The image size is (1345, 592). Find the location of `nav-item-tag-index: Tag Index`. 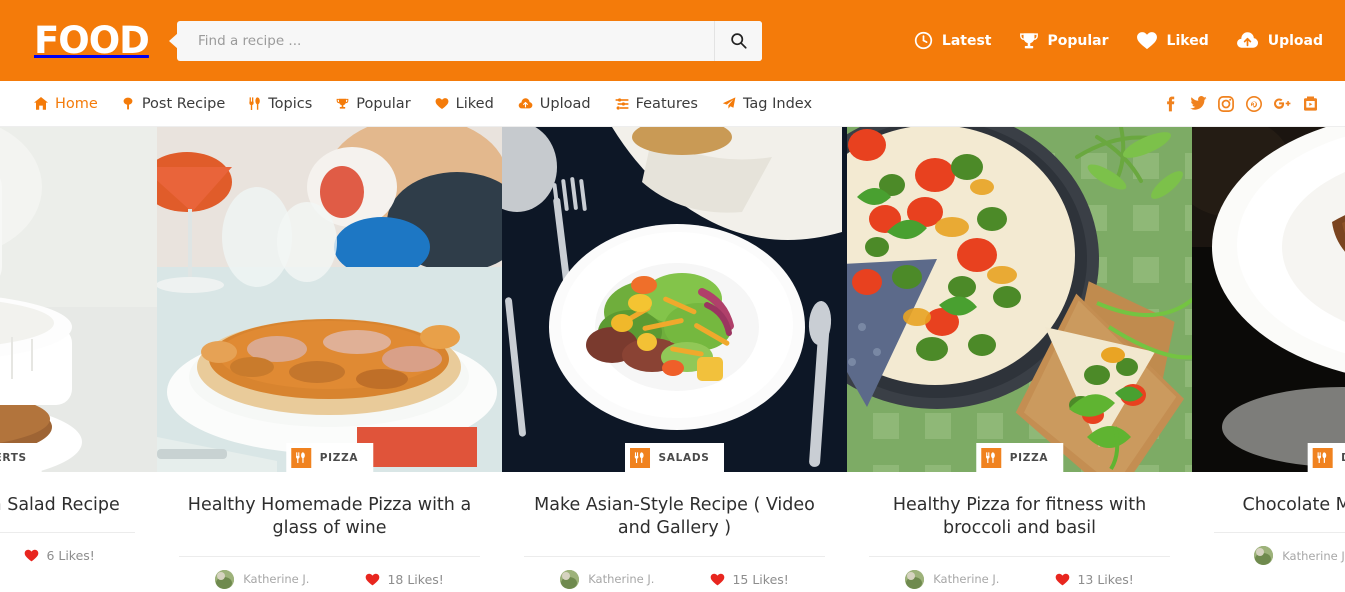

nav-item-tag-index: Tag Index is located at coordinates (767, 104).